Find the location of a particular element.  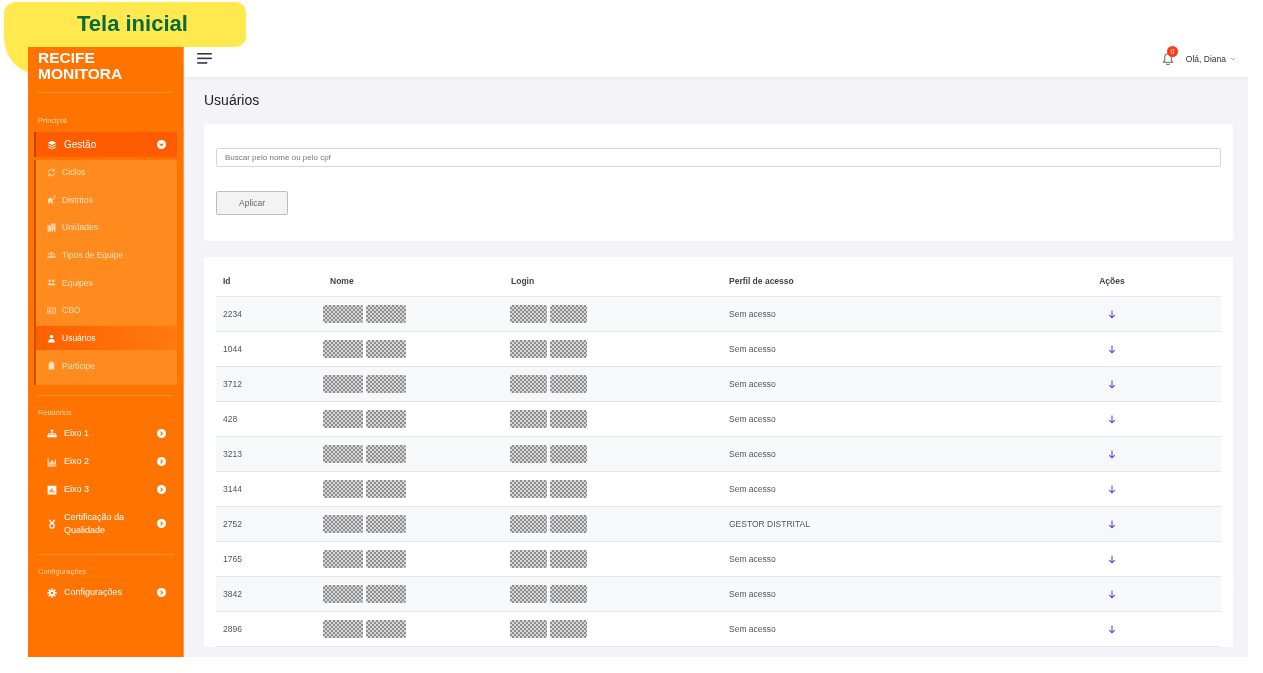

sync-icon is located at coordinates (51, 172).